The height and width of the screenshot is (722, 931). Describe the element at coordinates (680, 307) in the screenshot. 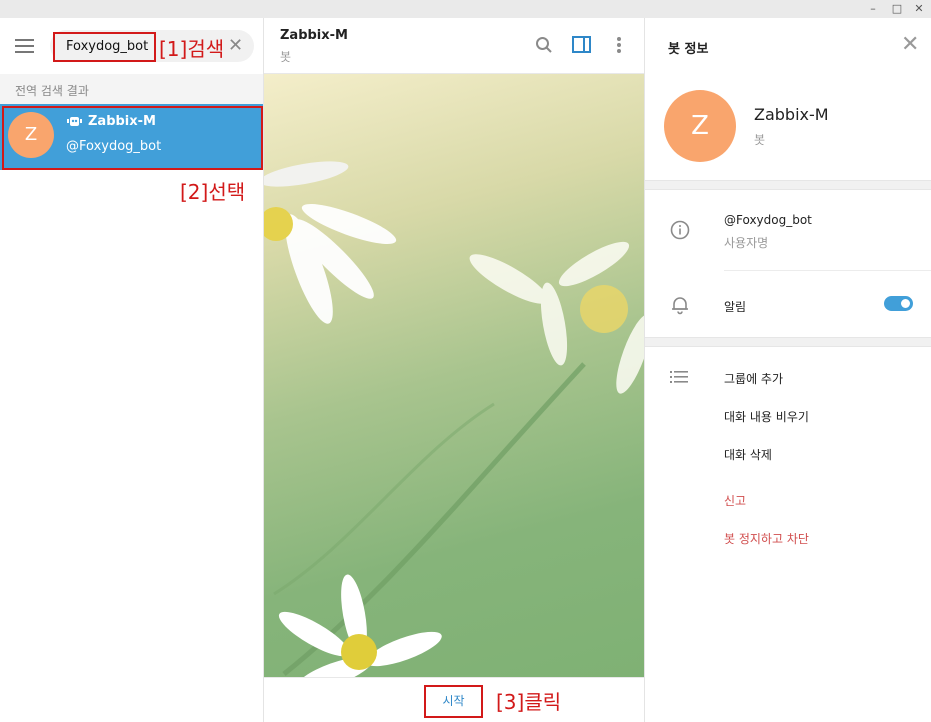

I see `bell-icon` at that location.